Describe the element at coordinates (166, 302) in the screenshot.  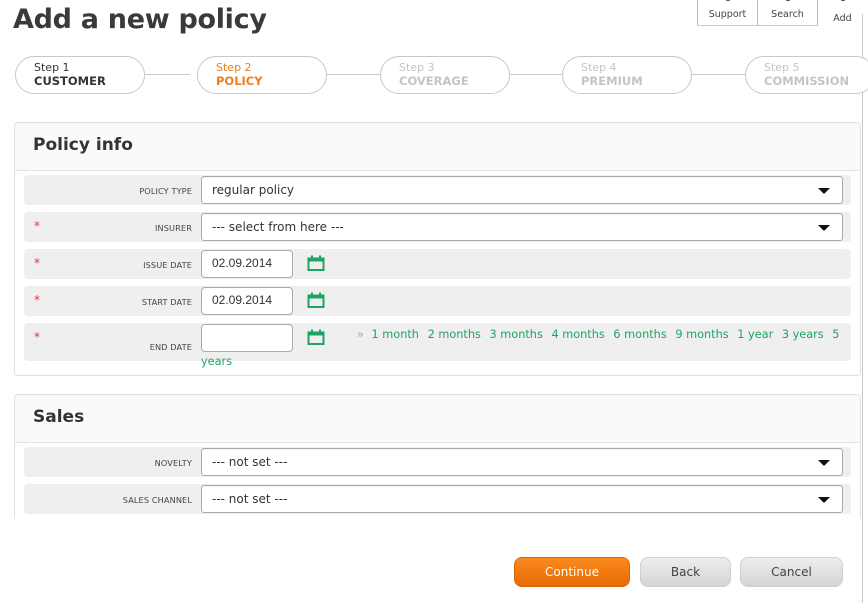
I see `start-date-label: START DATE` at that location.